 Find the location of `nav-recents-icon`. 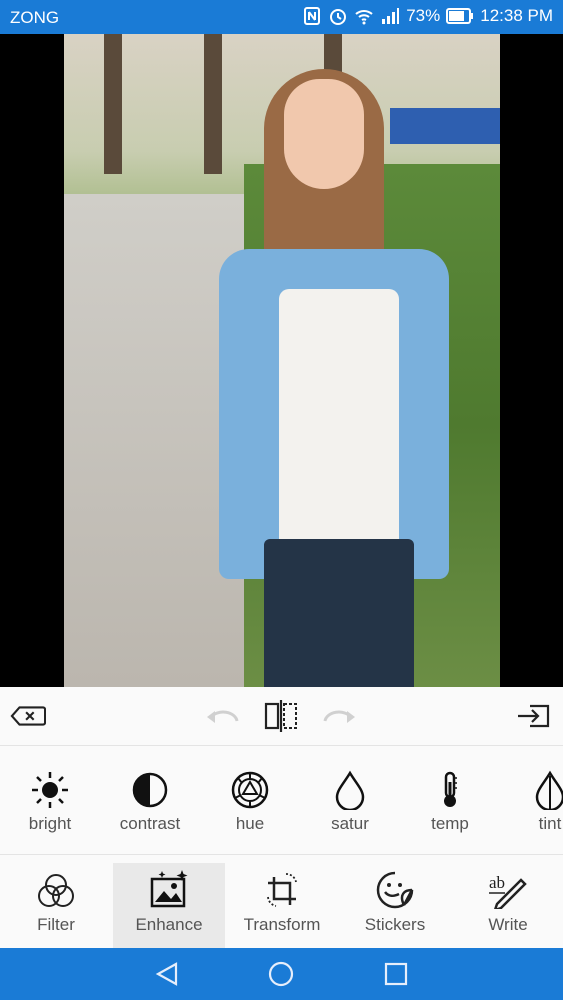

nav-recents-icon is located at coordinates (396, 974).